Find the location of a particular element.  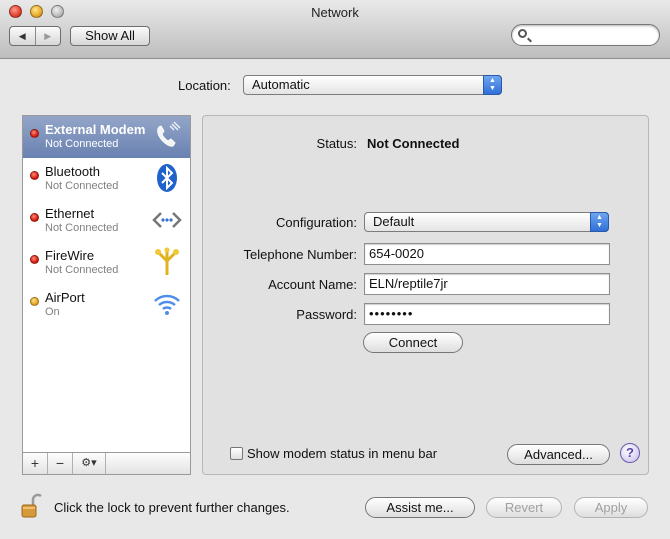

bluetooth-icon is located at coordinates (167, 178).